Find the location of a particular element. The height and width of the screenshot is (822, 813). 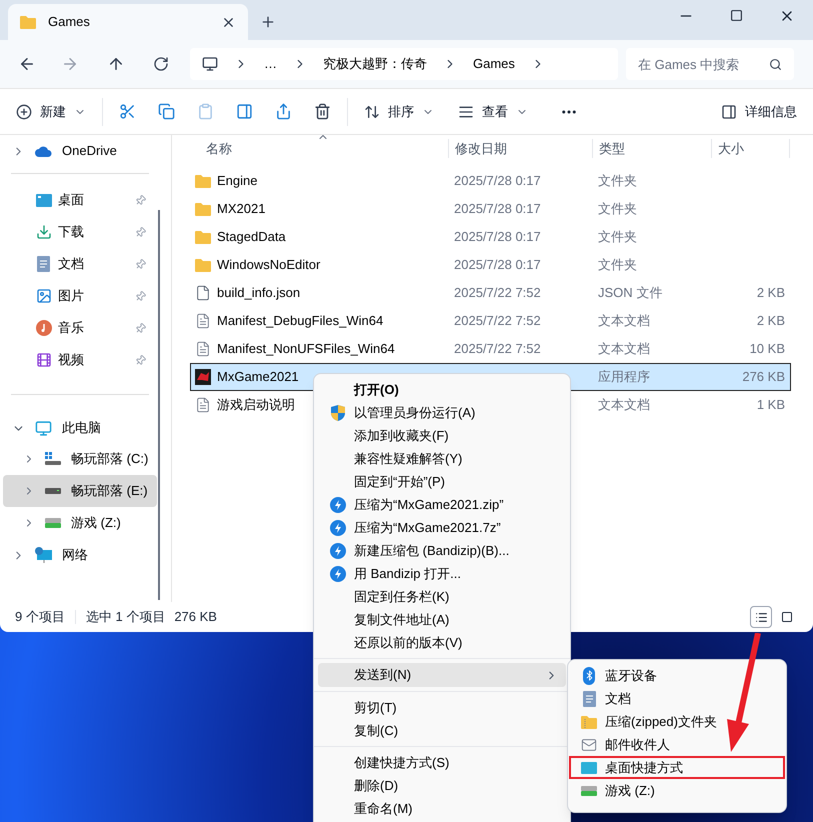

menu-item: 重命名(M) is located at coordinates (442, 808).